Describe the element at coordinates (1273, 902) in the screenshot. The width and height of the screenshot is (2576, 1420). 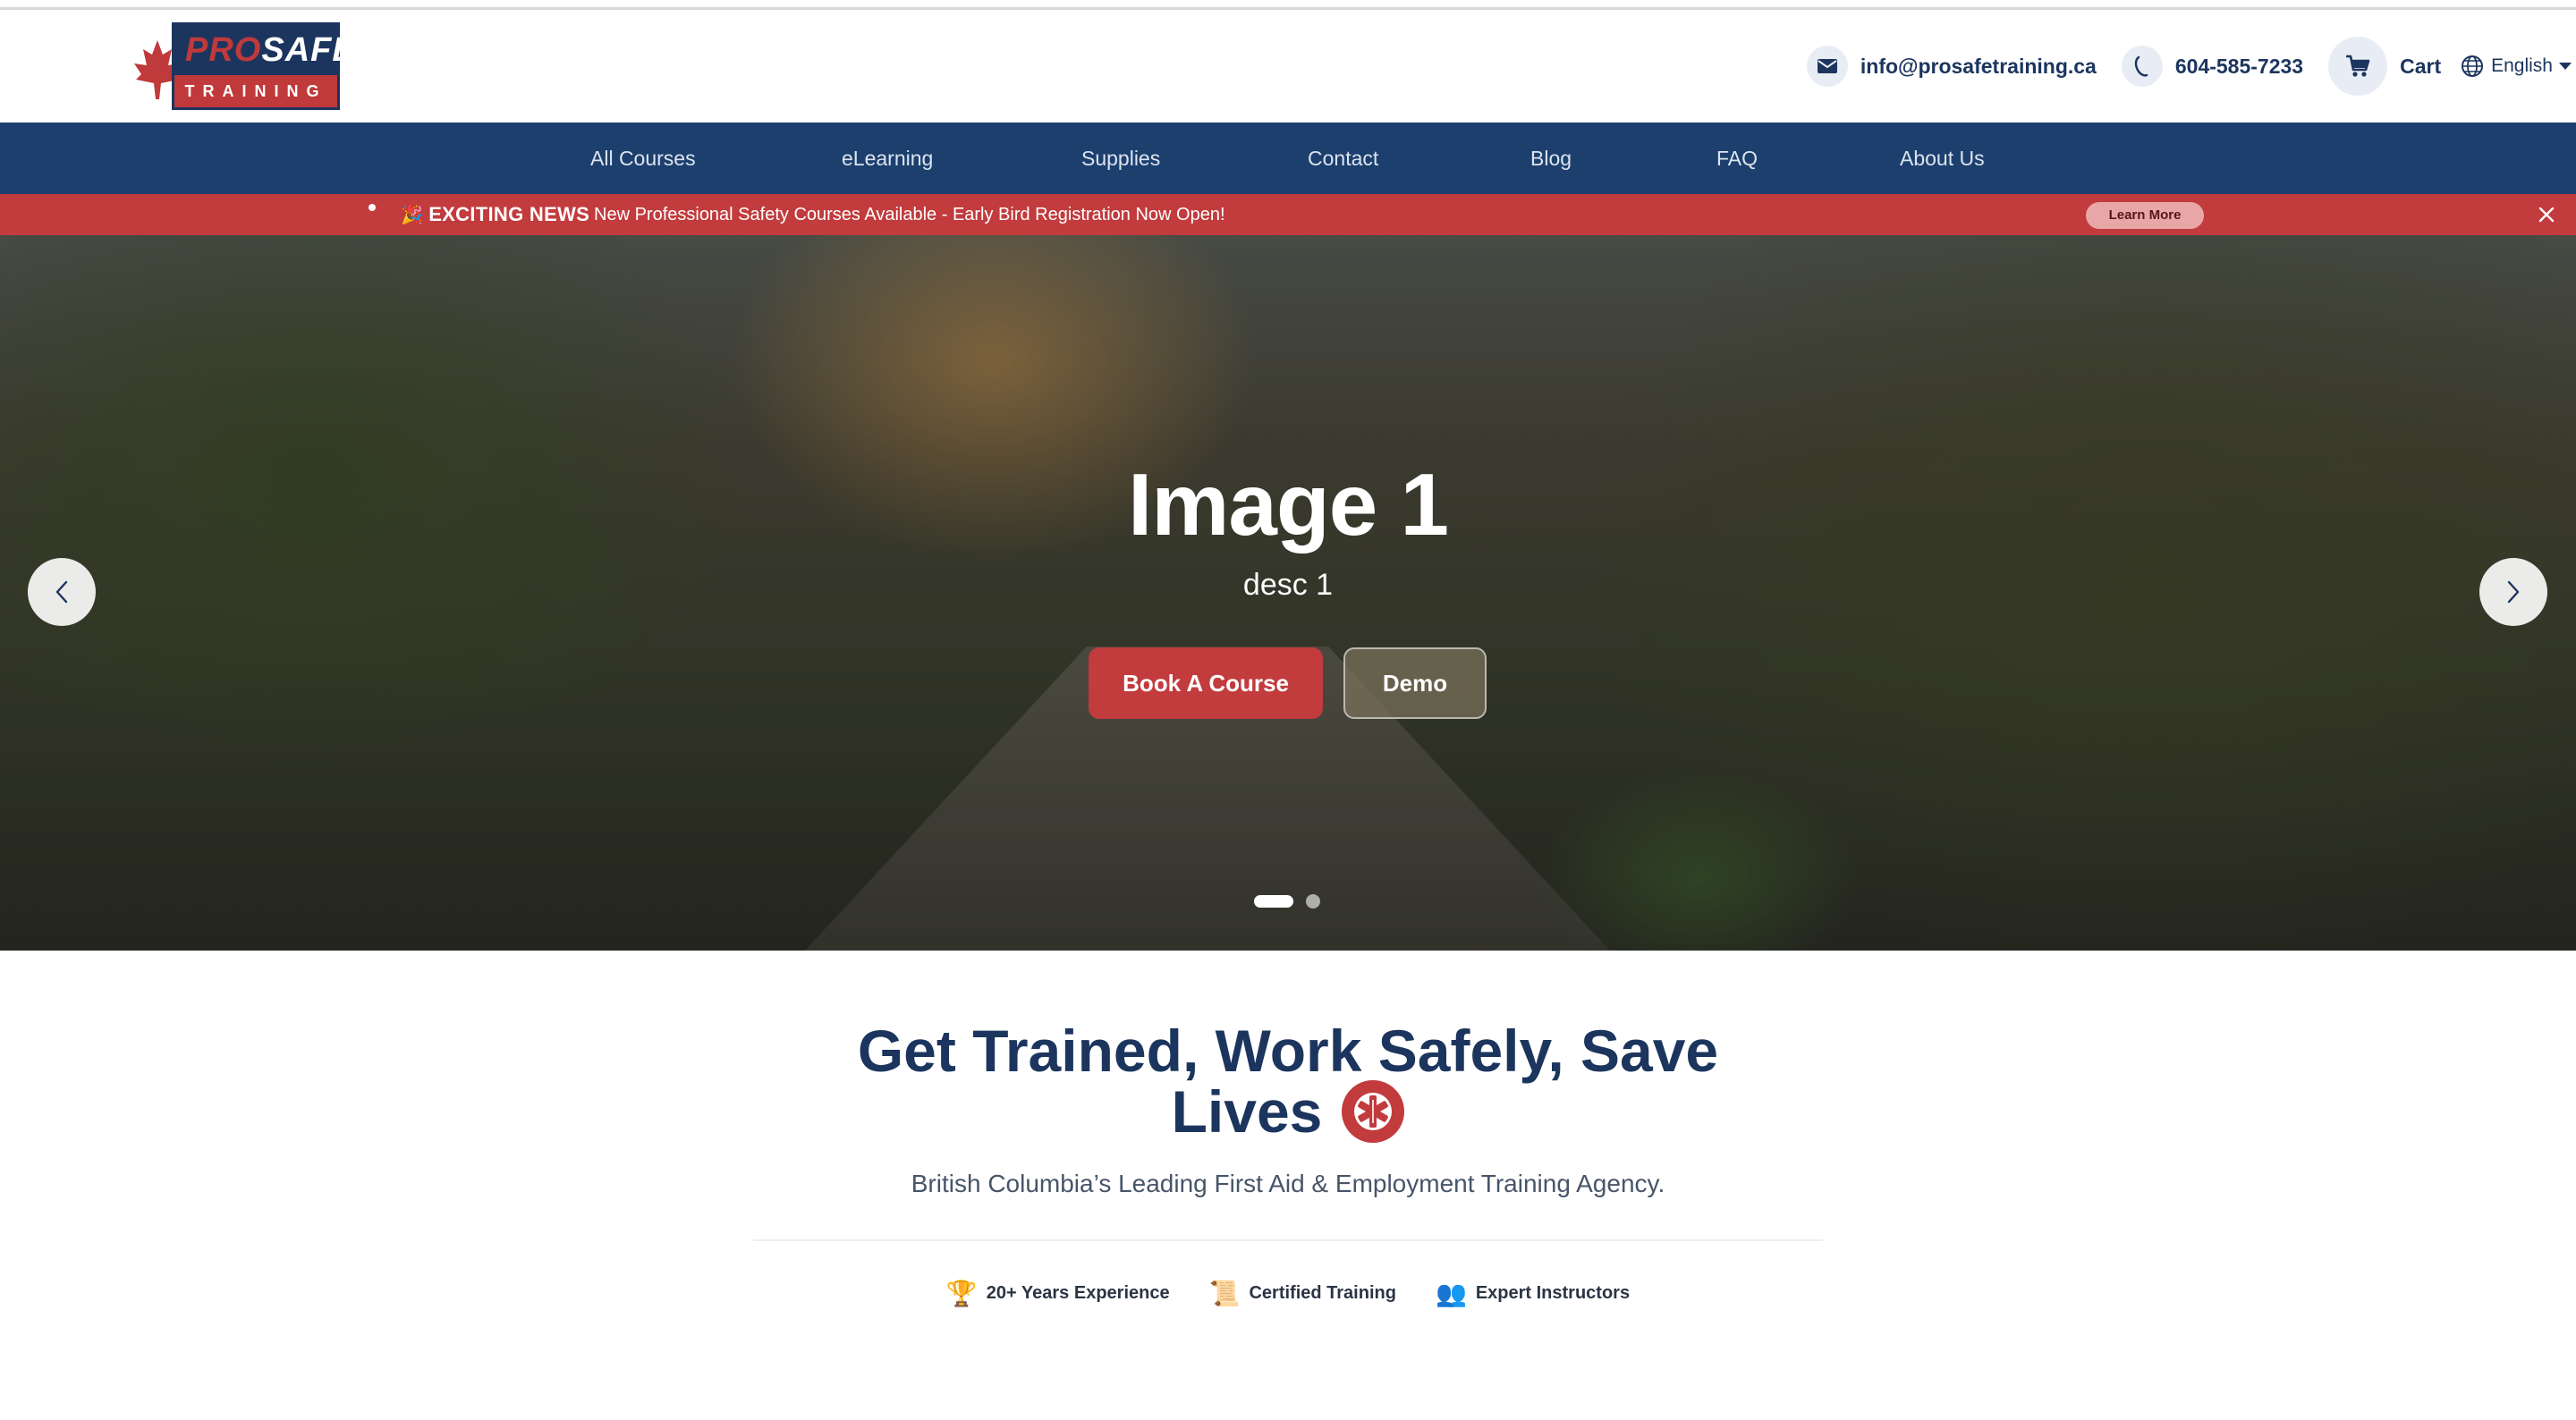
I see `carousel-dot-active` at that location.